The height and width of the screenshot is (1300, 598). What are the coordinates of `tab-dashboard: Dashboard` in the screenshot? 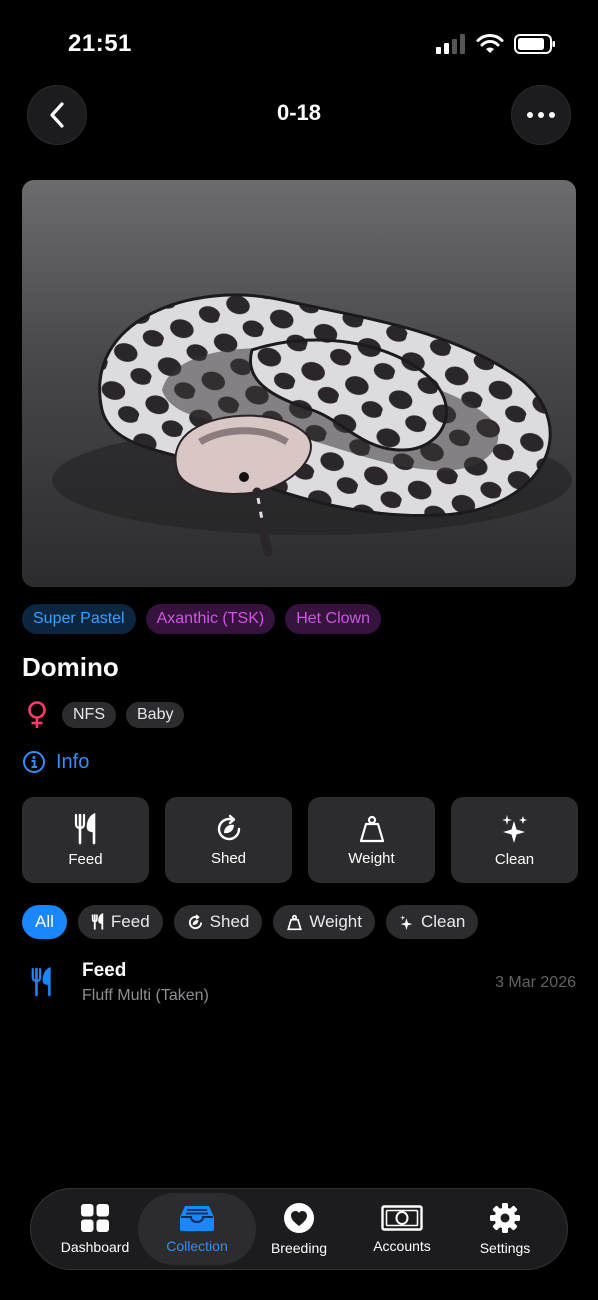 It's located at (95, 1229).